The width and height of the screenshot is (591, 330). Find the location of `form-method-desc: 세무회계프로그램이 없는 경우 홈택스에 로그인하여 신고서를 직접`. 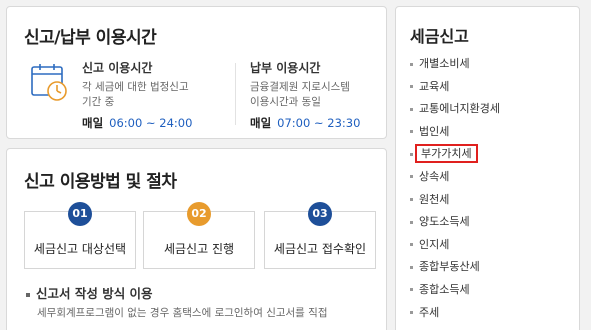

form-method-desc: 세무회계프로그램이 없는 경우 홈택스에 로그인하여 신고서를 직접 is located at coordinates (182, 313).